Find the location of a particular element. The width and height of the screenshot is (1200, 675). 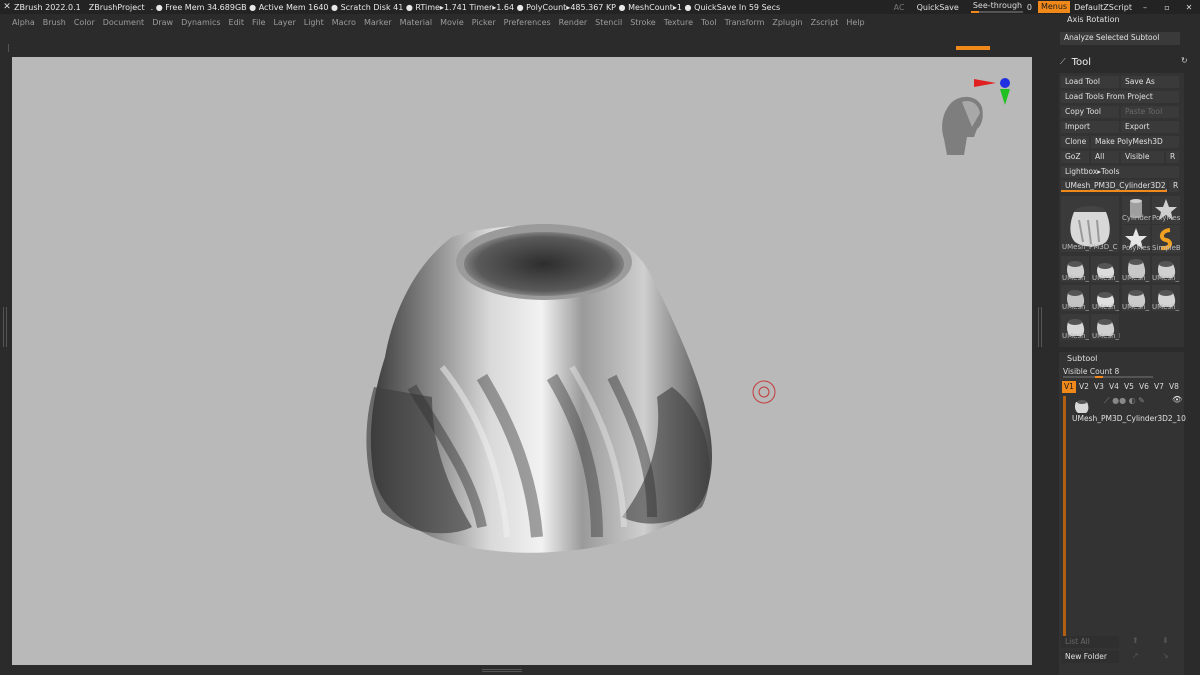

default-zscript-button: DefaultZScript is located at coordinates (1103, 7).